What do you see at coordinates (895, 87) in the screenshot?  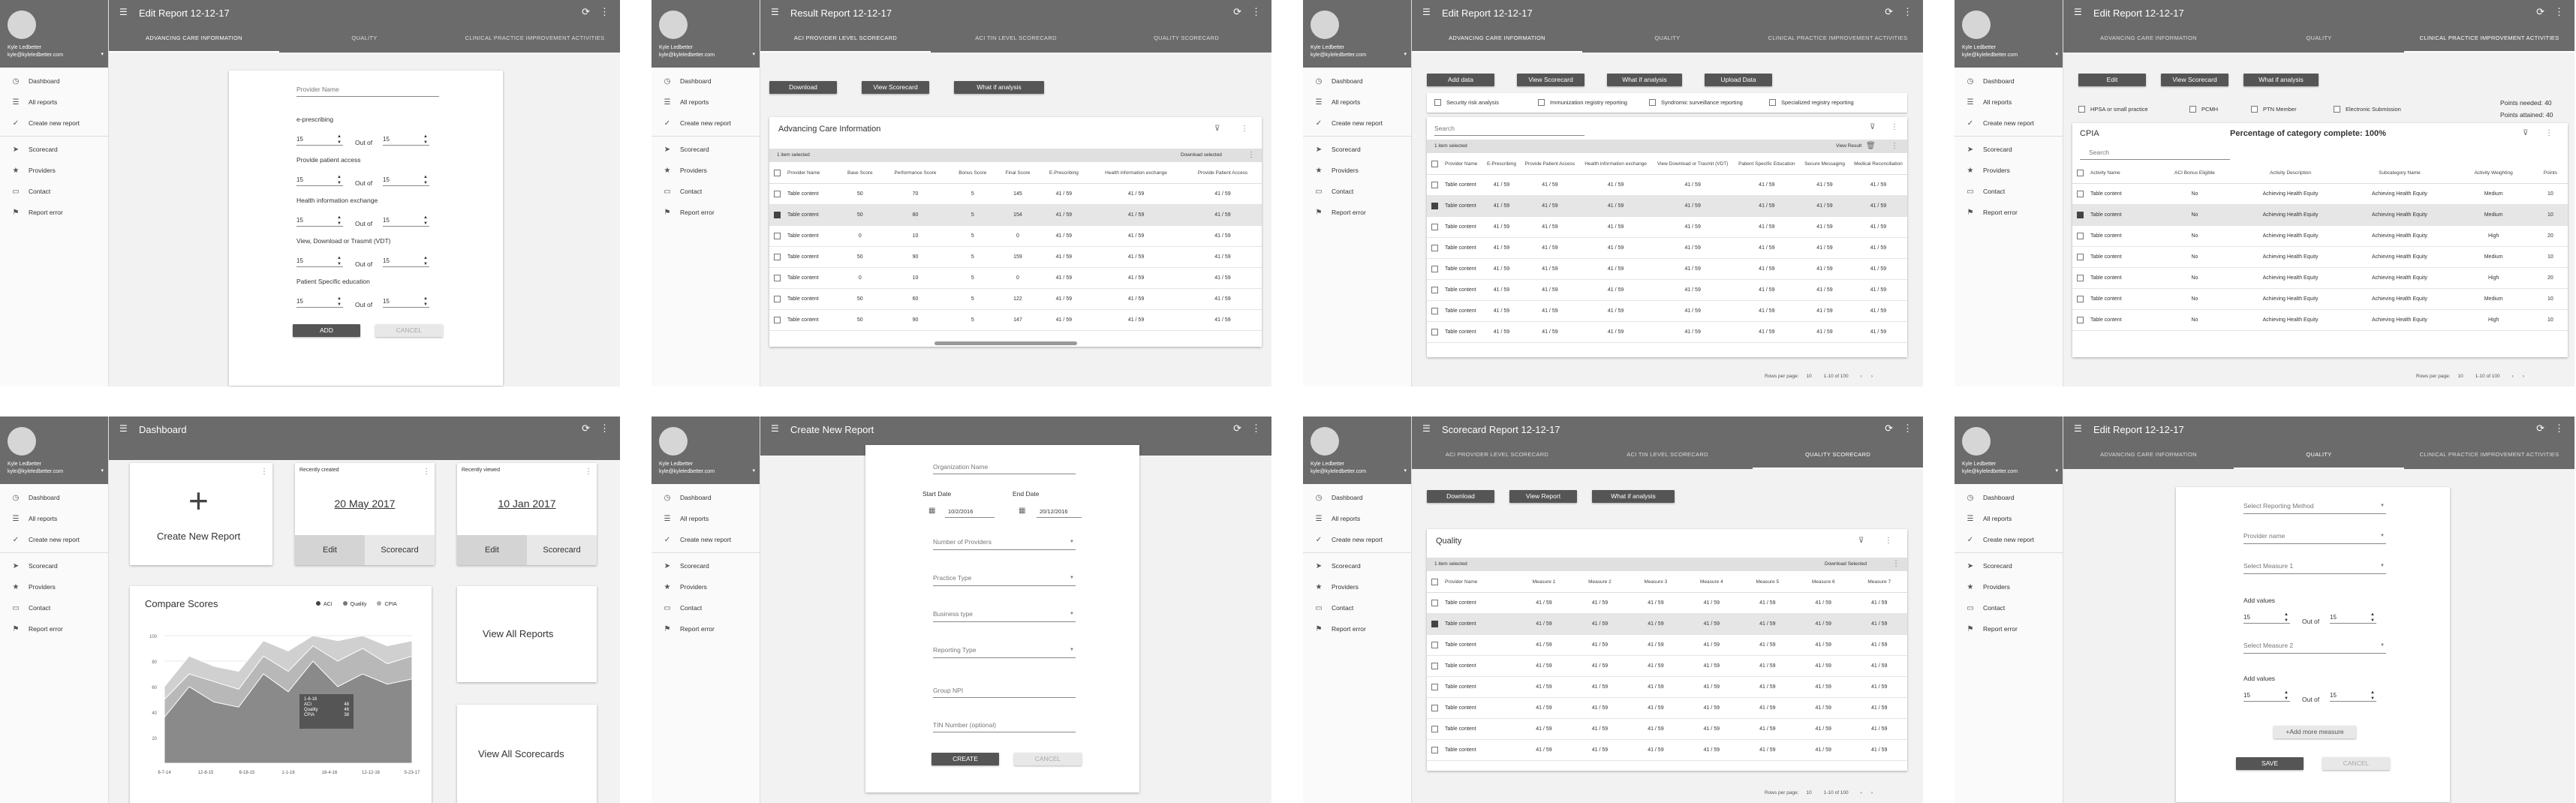 I see `view-scorecard-button: View Scorecard` at bounding box center [895, 87].